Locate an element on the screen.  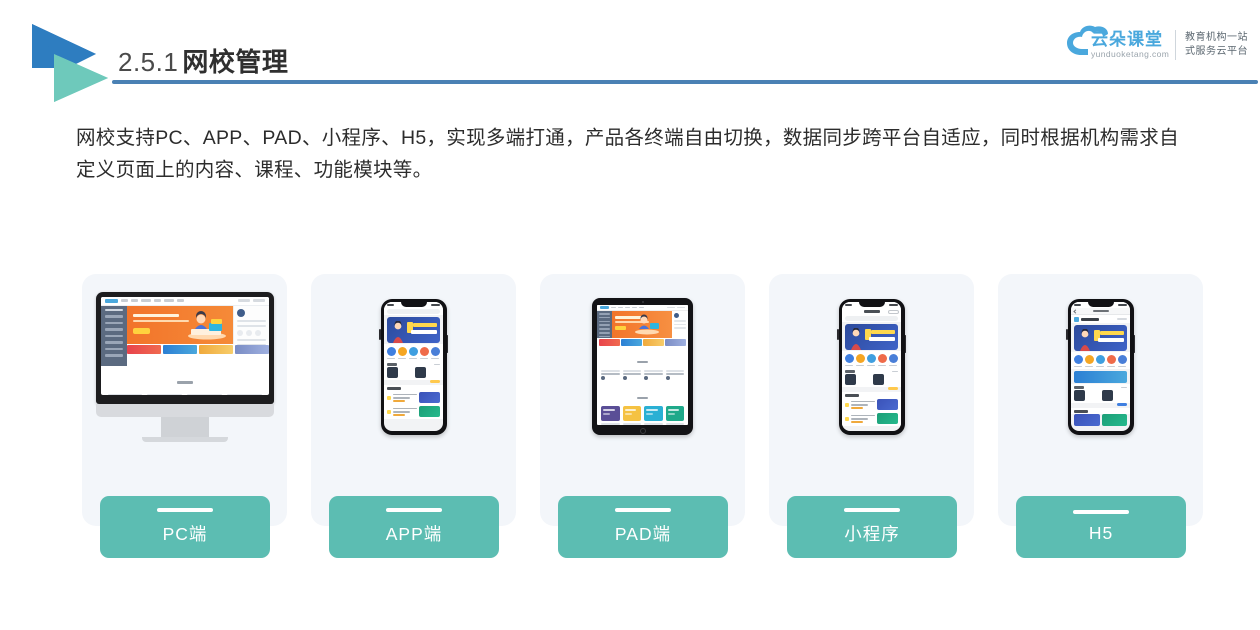
platform-label-pad: PAD端 is located at coordinates (643, 527).